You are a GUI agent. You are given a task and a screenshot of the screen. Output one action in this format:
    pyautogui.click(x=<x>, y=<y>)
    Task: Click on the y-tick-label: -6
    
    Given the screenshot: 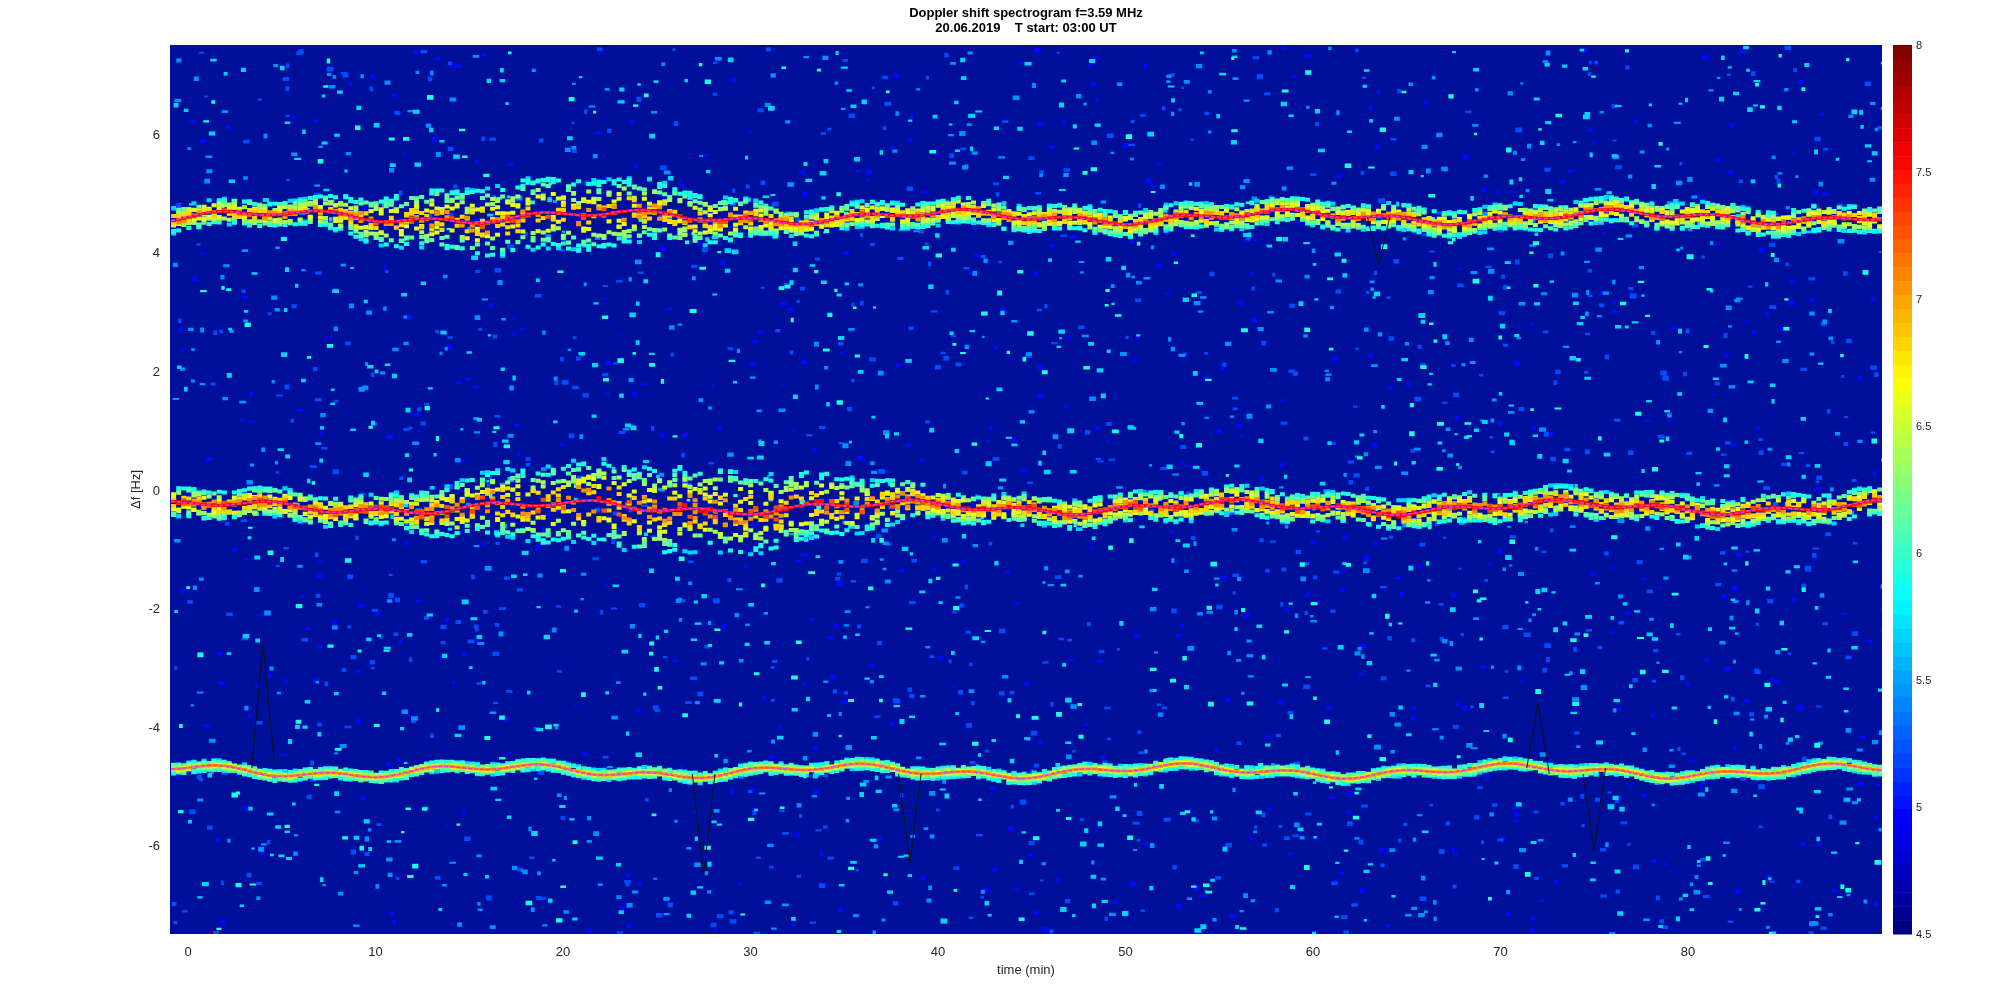 What is the action you would take?
    pyautogui.click(x=154, y=846)
    